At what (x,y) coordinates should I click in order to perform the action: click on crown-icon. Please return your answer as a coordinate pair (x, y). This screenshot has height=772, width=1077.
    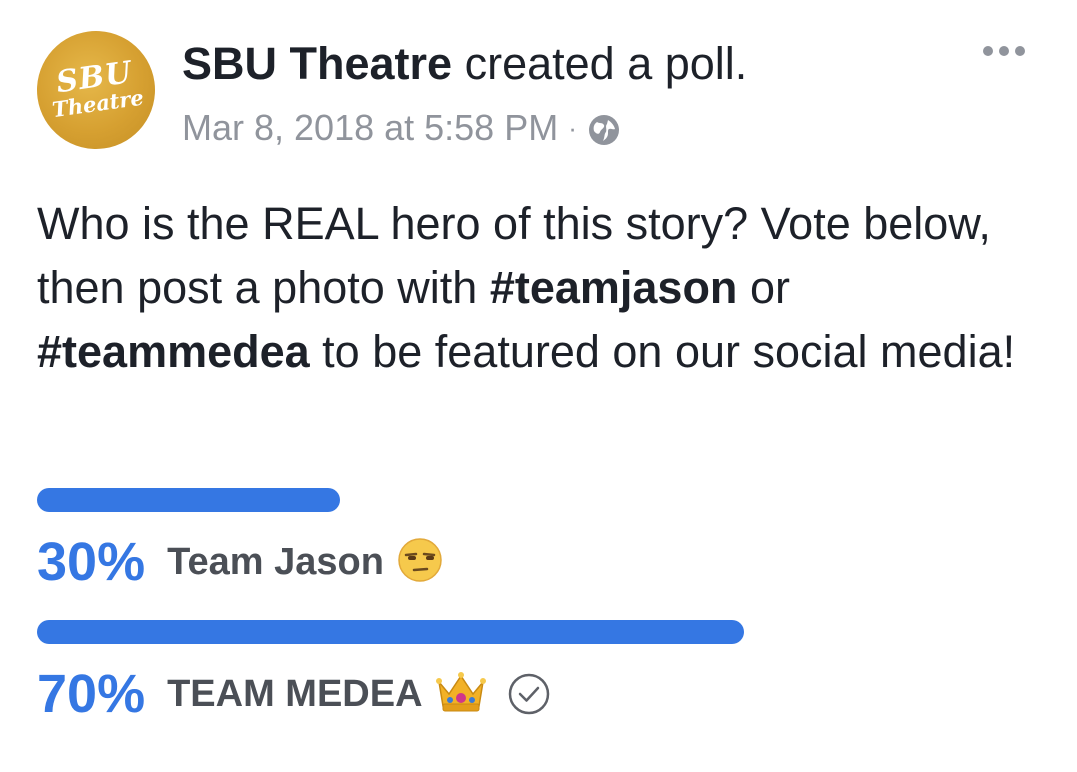
    Looking at the image, I should click on (461, 694).